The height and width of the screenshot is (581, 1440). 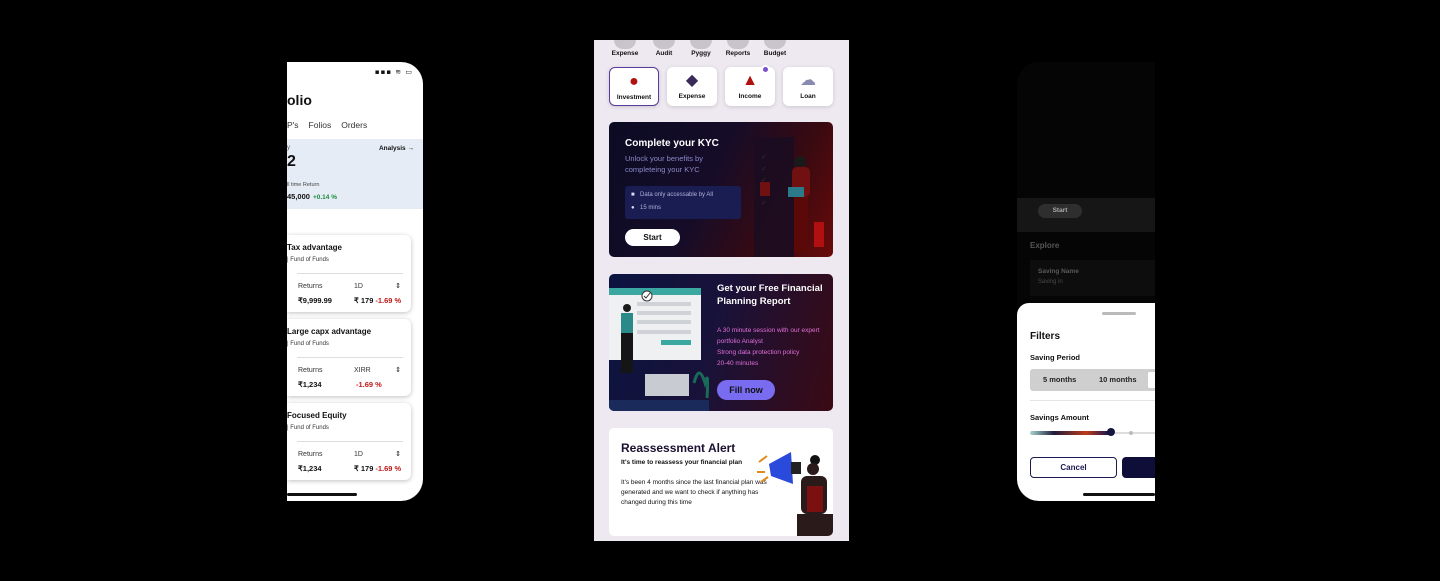 What do you see at coordinates (315, 300) in the screenshot?
I see `returns-value: ₹9,999.99` at bounding box center [315, 300].